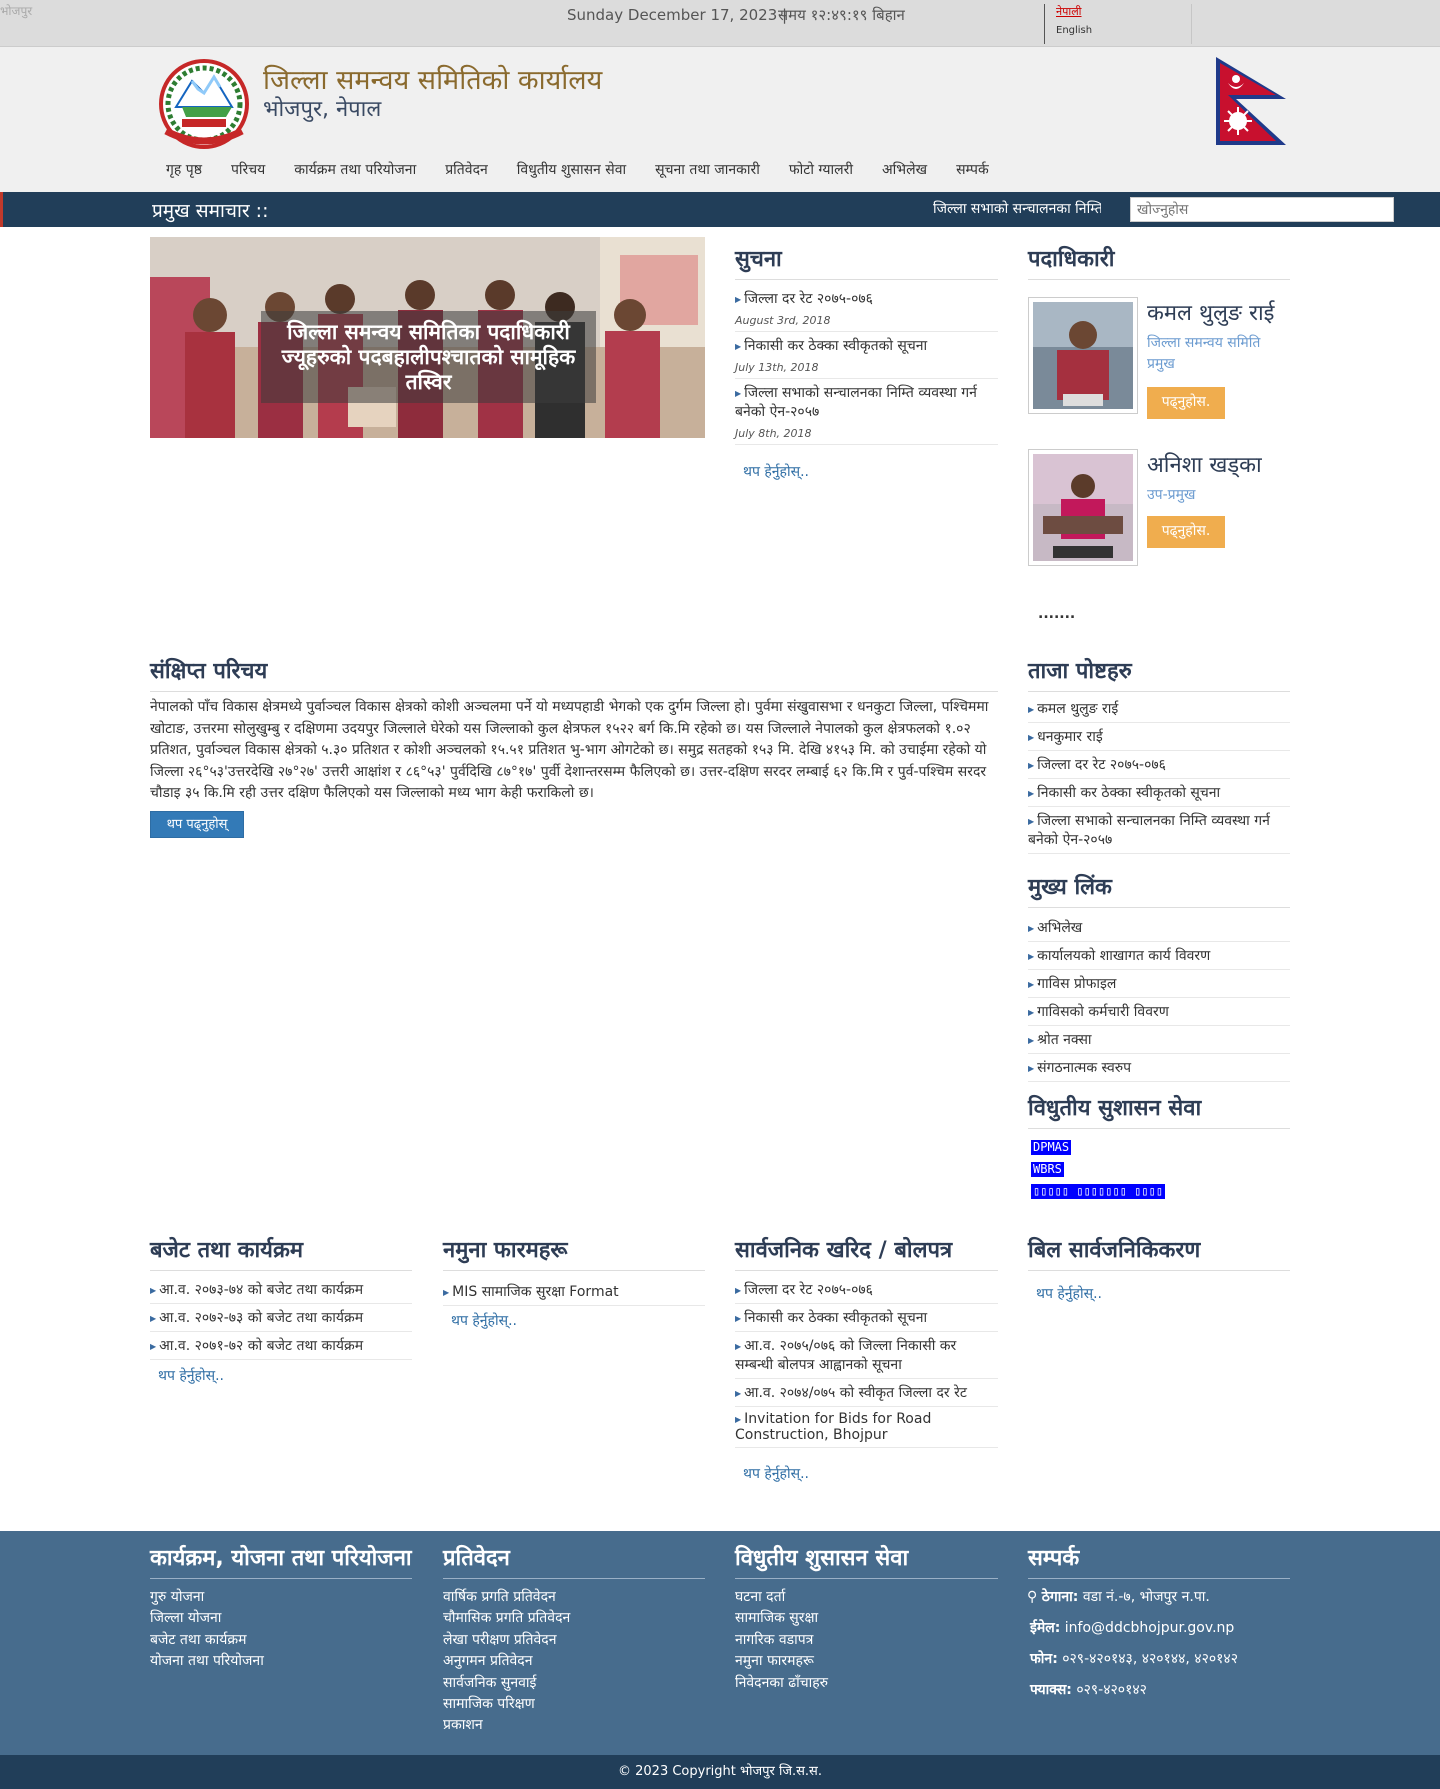 The image size is (1440, 1789). Describe the element at coordinates (1210, 312) in the screenshot. I see `official-name: कमल थुलुङ राई` at that location.